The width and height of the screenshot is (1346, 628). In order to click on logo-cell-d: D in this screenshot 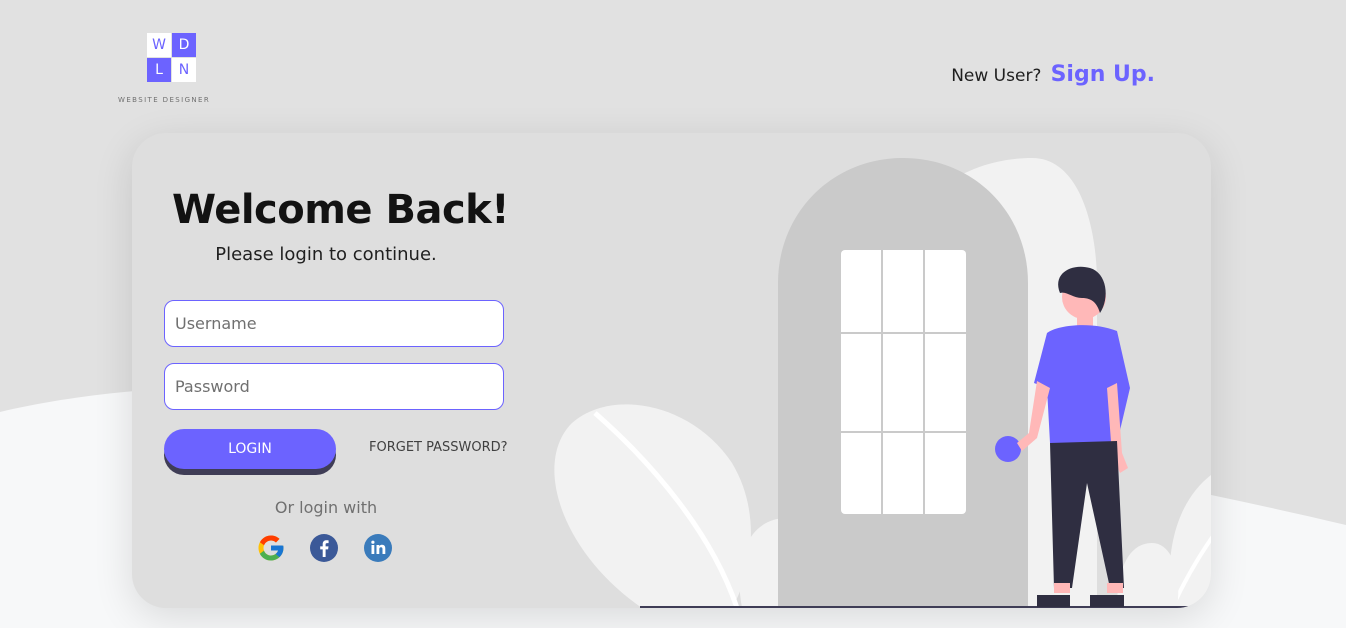, I will do `click(184, 45)`.